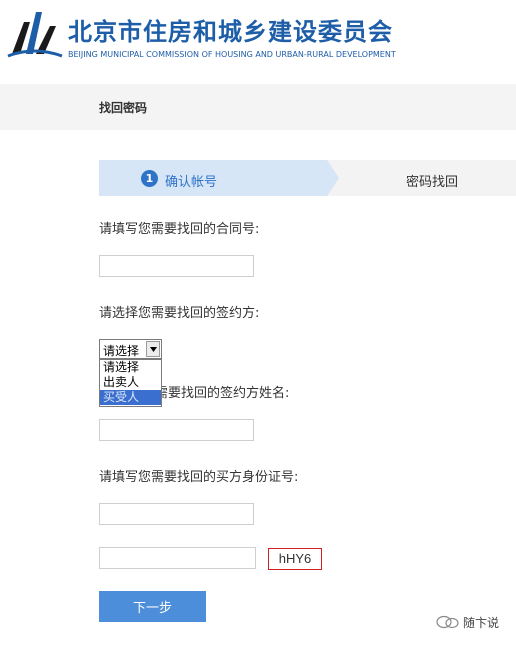  I want to click on step-1-label: 确认帐号, so click(191, 182).